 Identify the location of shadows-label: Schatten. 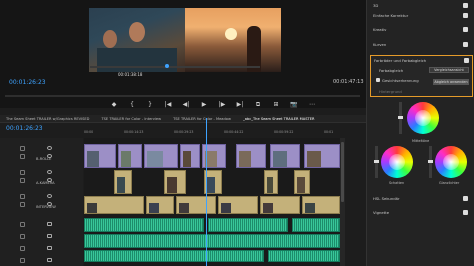
(397, 183).